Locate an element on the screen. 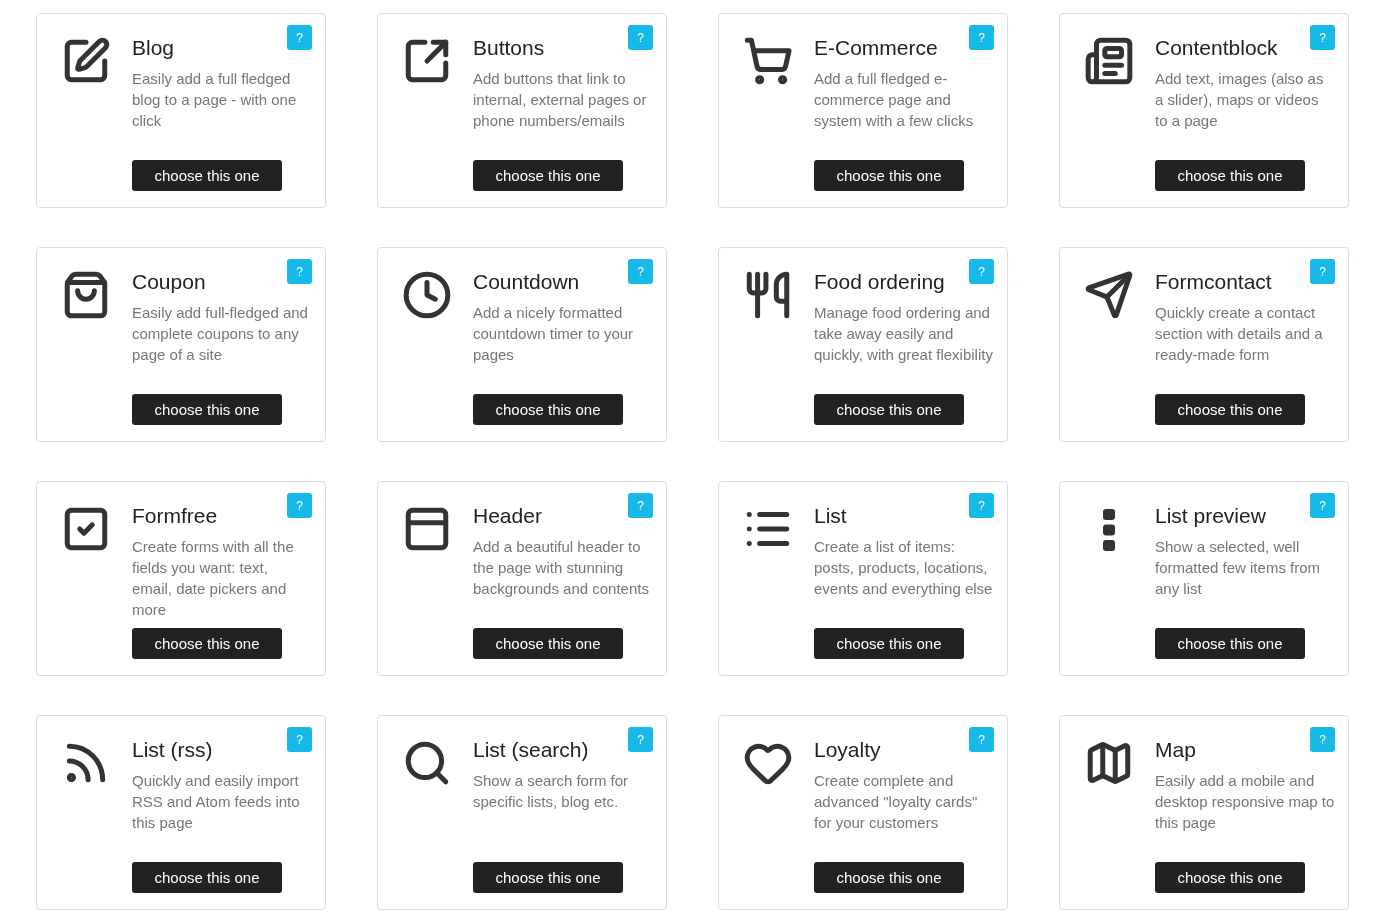 The width and height of the screenshot is (1377, 917). cart-icon is located at coordinates (768, 61).